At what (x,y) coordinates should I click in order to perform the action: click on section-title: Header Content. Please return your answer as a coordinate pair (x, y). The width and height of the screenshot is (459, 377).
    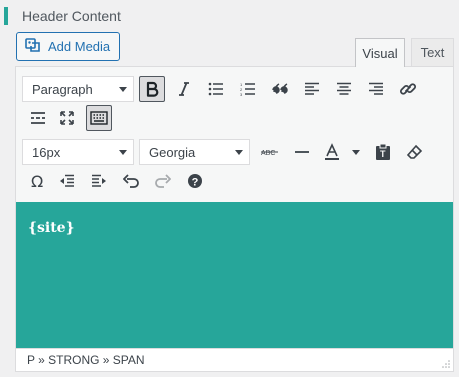
    Looking at the image, I should click on (71, 16).